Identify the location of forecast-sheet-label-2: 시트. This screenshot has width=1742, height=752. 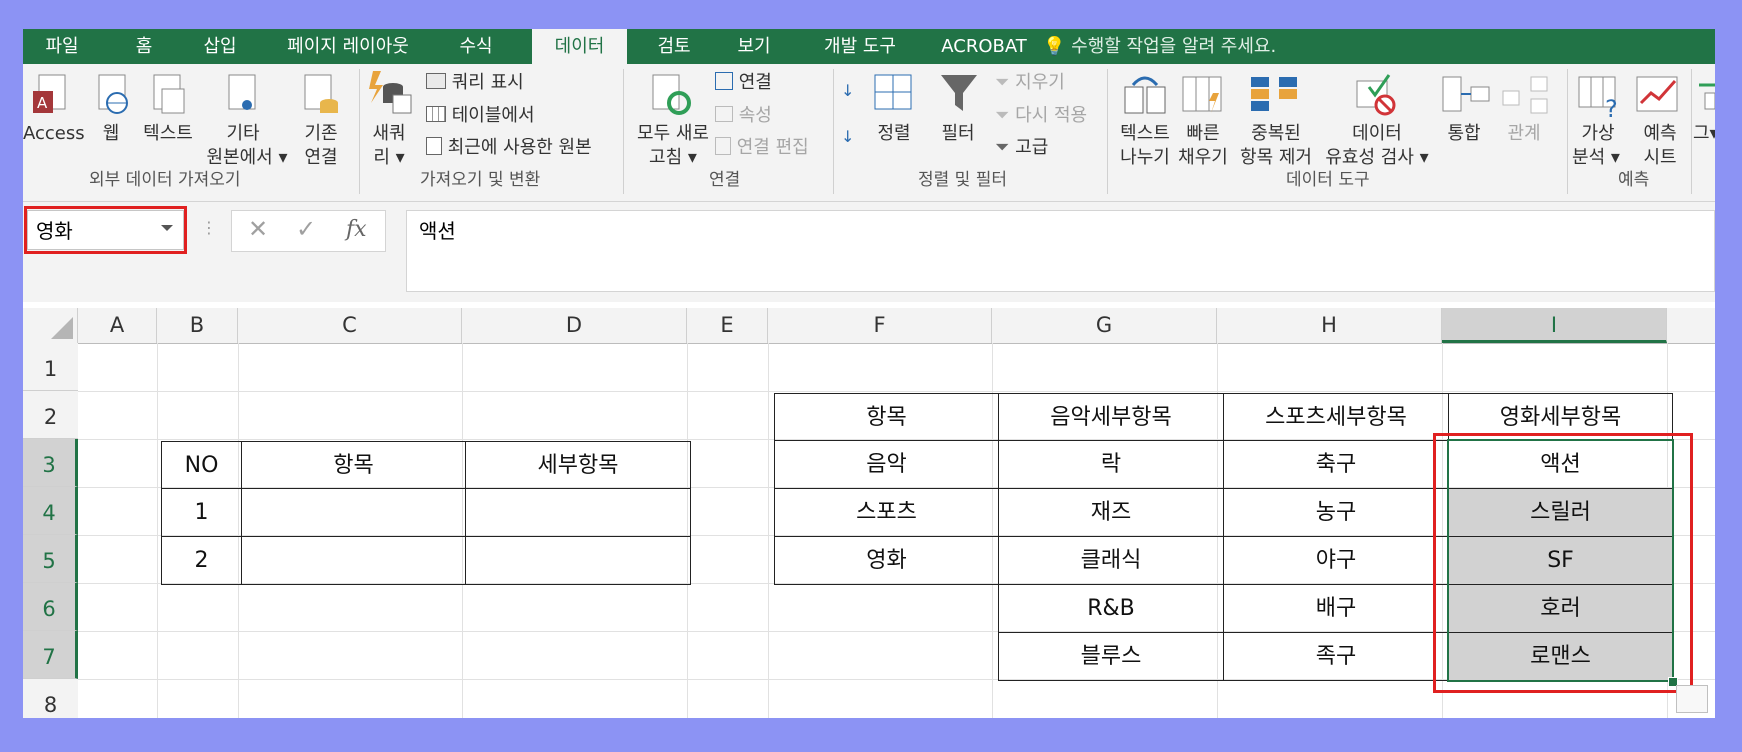
(1660, 158).